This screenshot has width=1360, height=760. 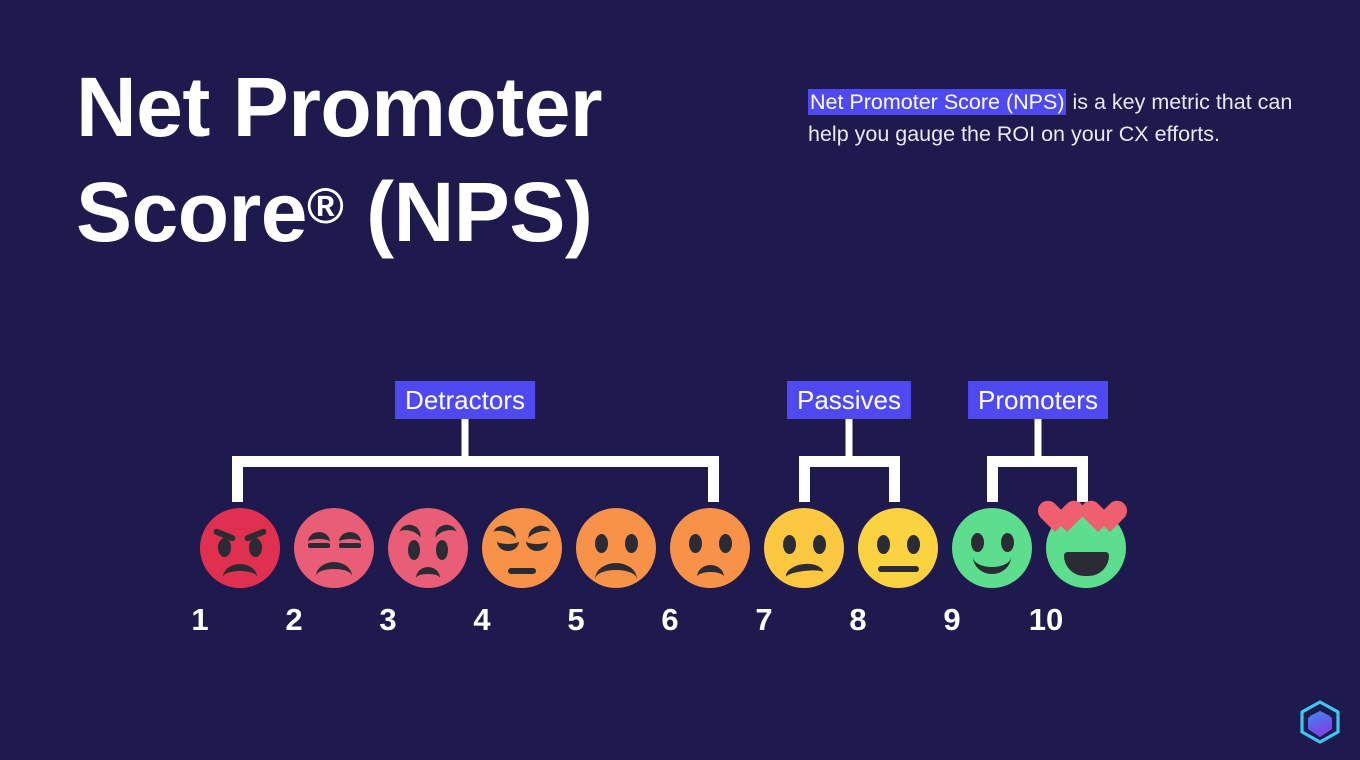 I want to click on category-label-passives: Passives, so click(x=849, y=400).